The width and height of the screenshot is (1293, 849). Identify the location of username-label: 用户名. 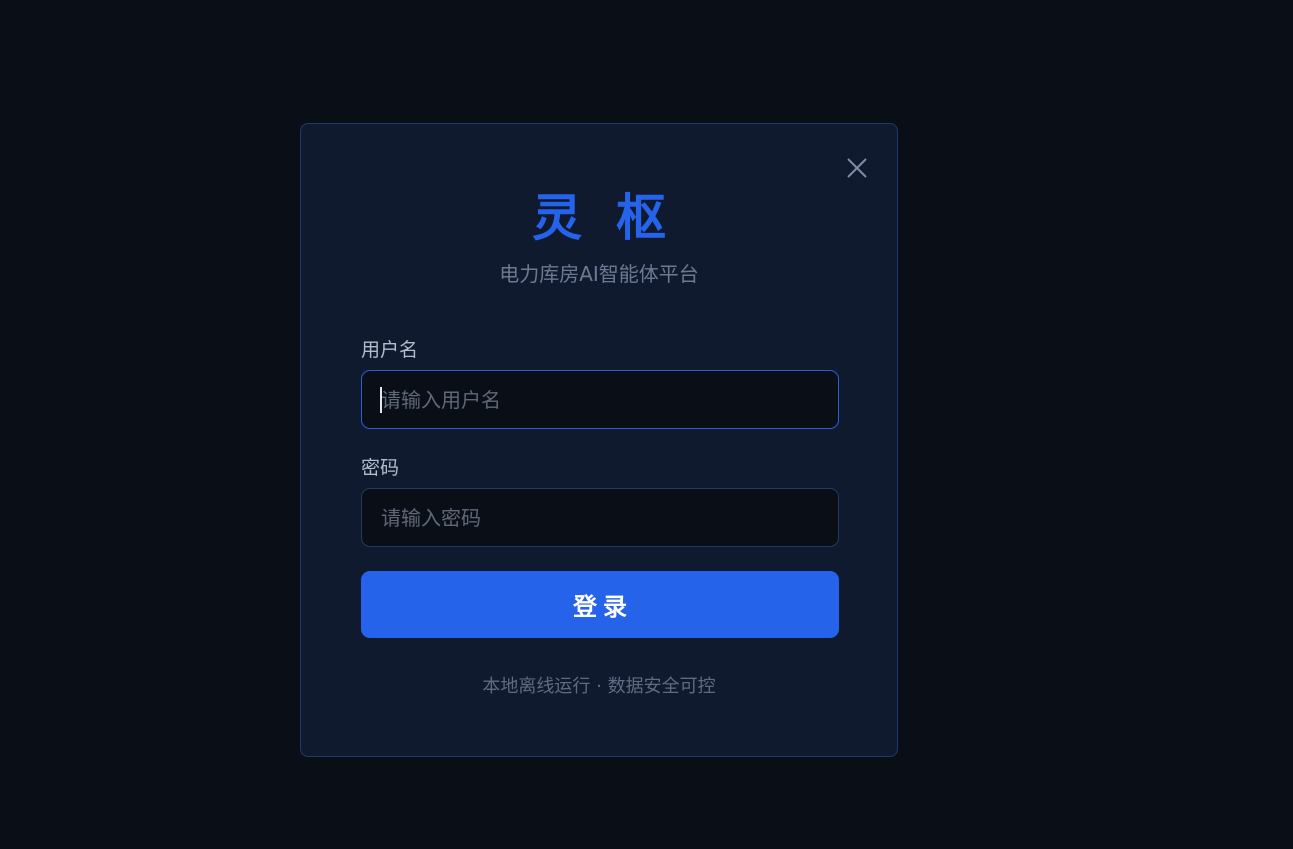
(390, 350).